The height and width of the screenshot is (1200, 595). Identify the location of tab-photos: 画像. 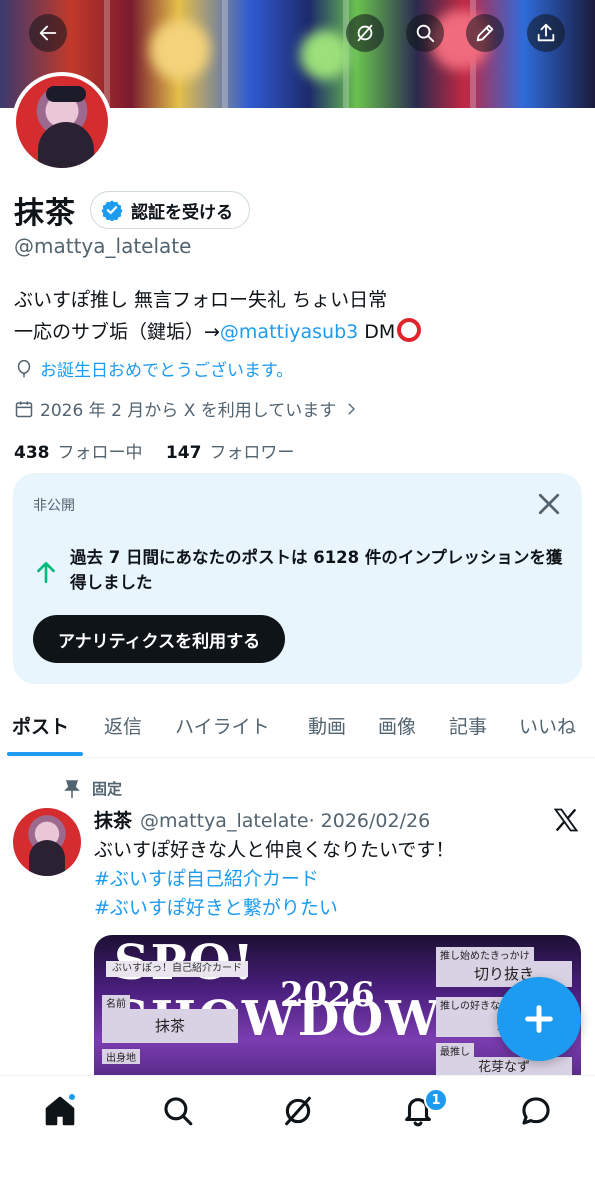
(397, 725).